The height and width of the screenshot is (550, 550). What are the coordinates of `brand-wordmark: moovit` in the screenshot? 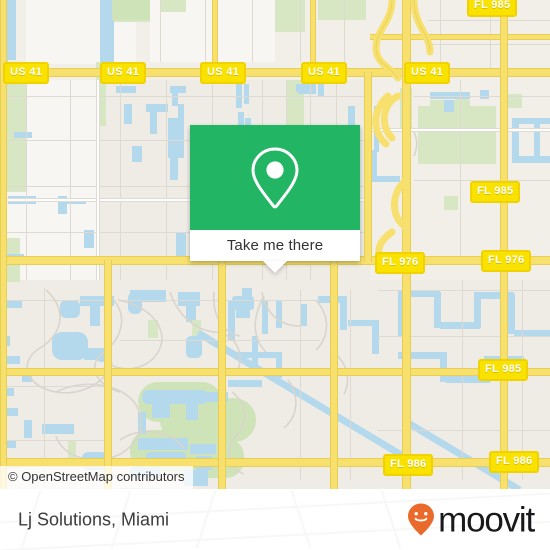 It's located at (486, 519).